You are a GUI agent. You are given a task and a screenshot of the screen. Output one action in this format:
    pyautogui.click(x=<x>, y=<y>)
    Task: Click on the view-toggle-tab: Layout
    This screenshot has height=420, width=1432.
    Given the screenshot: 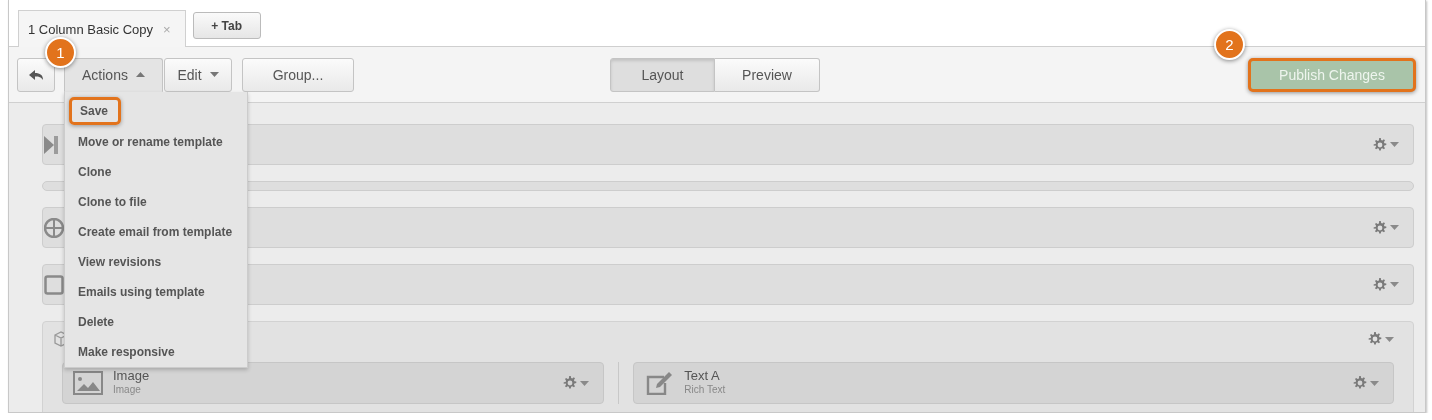 What is the action you would take?
    pyautogui.click(x=662, y=75)
    